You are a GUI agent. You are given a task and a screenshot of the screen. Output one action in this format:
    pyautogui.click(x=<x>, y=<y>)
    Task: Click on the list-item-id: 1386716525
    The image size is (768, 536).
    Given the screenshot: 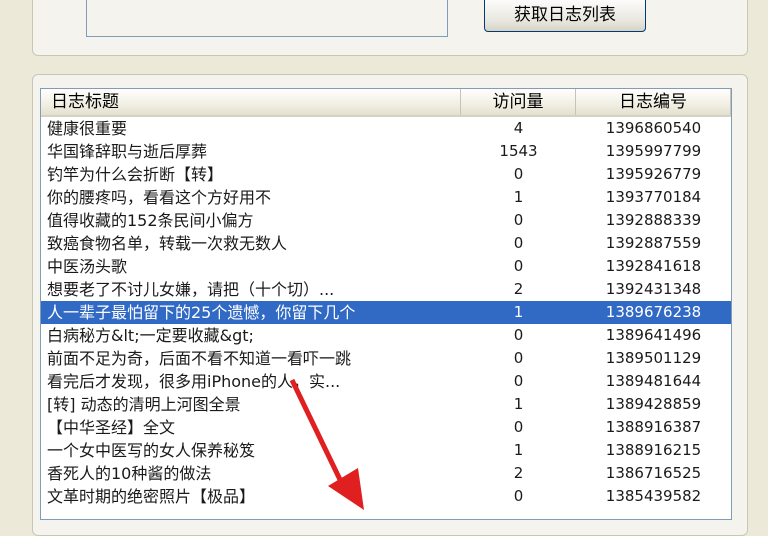 What is the action you would take?
    pyautogui.click(x=653, y=473)
    